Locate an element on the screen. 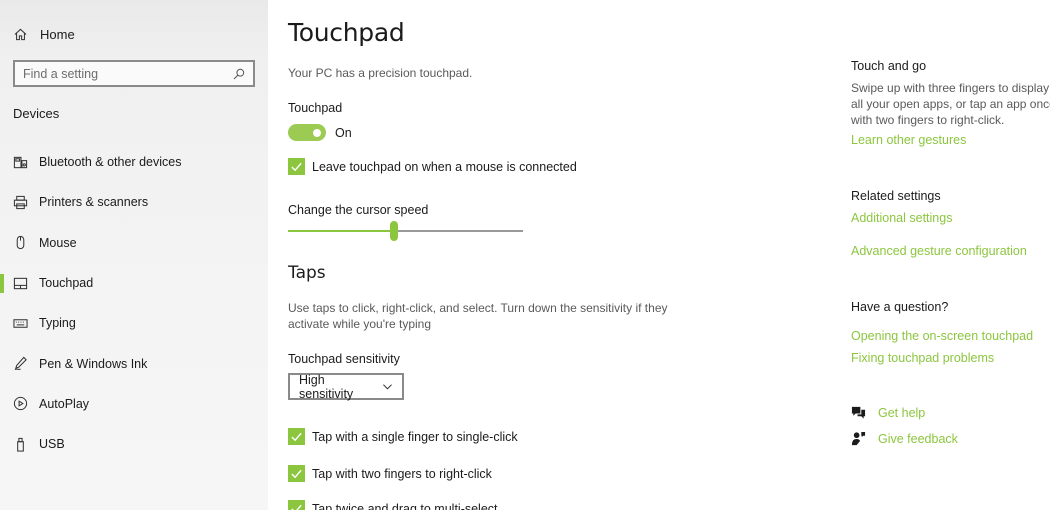 This screenshot has height=510, width=1050. sidebar-item-label: Typing is located at coordinates (57, 323).